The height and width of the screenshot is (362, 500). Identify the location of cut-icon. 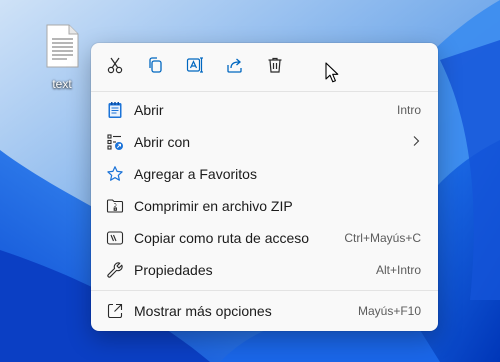
(115, 67).